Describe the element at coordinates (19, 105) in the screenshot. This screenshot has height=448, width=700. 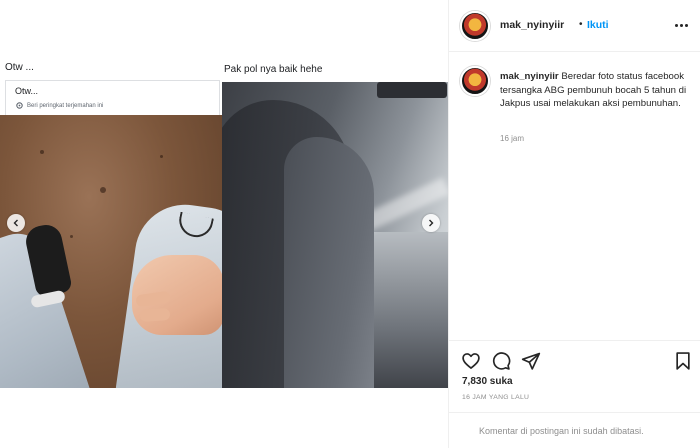
I see `gear-icon` at that location.